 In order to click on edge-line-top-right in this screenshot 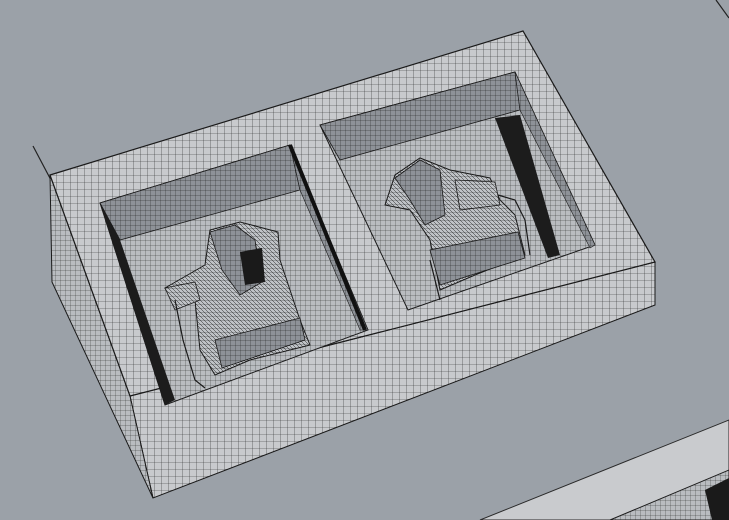, I will do `click(722, 9)`.